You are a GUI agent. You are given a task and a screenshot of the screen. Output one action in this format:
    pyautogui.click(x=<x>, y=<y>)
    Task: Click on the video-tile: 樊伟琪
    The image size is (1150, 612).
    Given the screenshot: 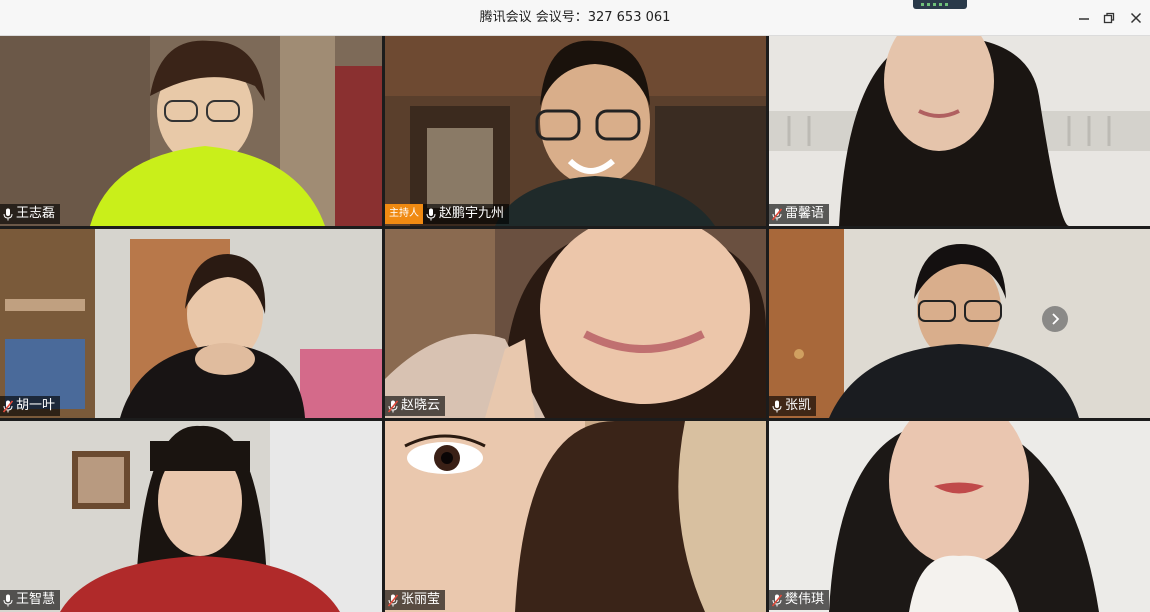 What is the action you would take?
    pyautogui.click(x=959, y=516)
    